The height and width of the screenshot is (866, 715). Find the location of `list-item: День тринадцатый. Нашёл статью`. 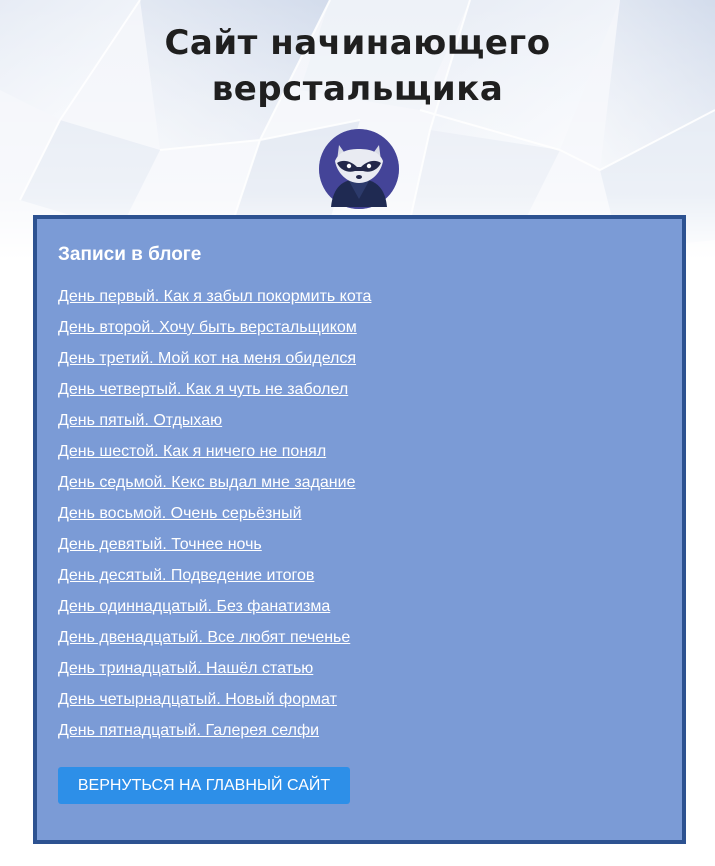

list-item: День тринадцатый. Нашёл статью is located at coordinates (214, 671).